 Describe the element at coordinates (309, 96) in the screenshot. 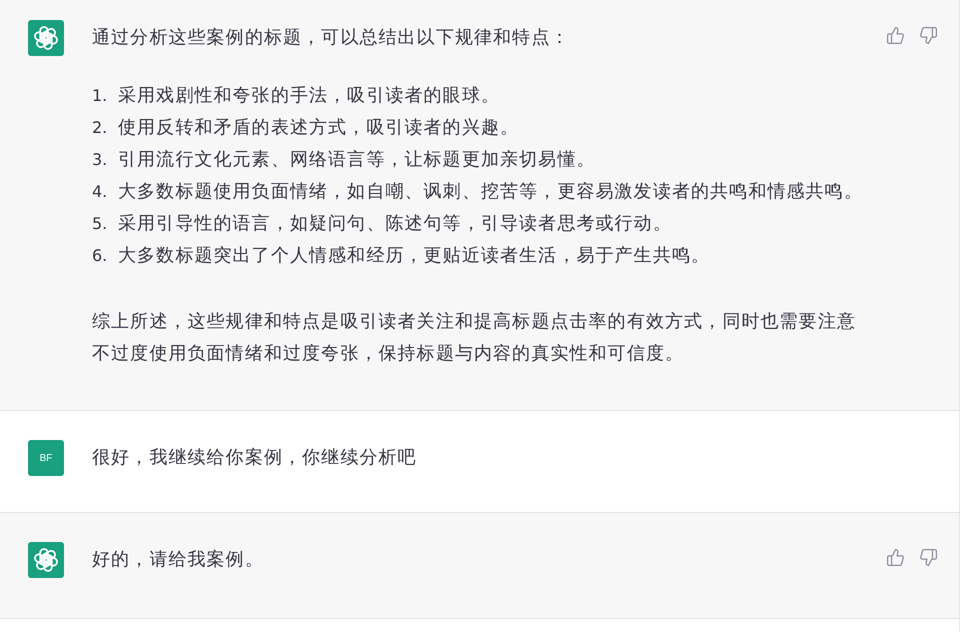

I see `list-item-text: 采用戏剧性和夸张的手法，吸引读者的眼球。` at that location.